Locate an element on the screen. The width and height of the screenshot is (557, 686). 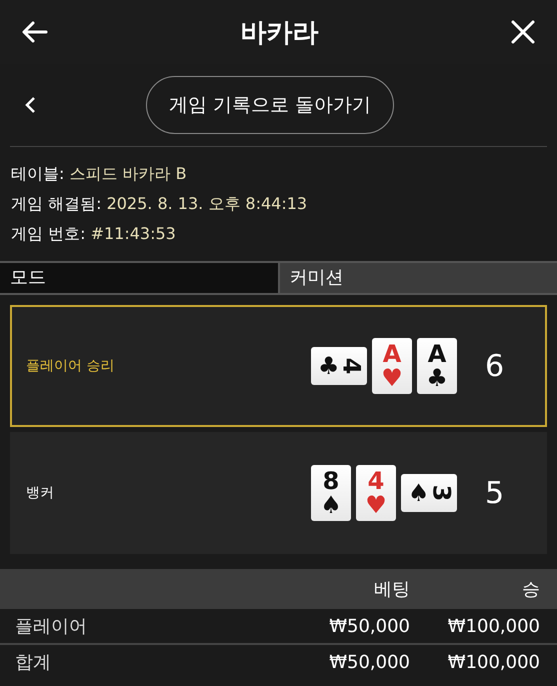
playing-card: 8 ♠ is located at coordinates (331, 493).